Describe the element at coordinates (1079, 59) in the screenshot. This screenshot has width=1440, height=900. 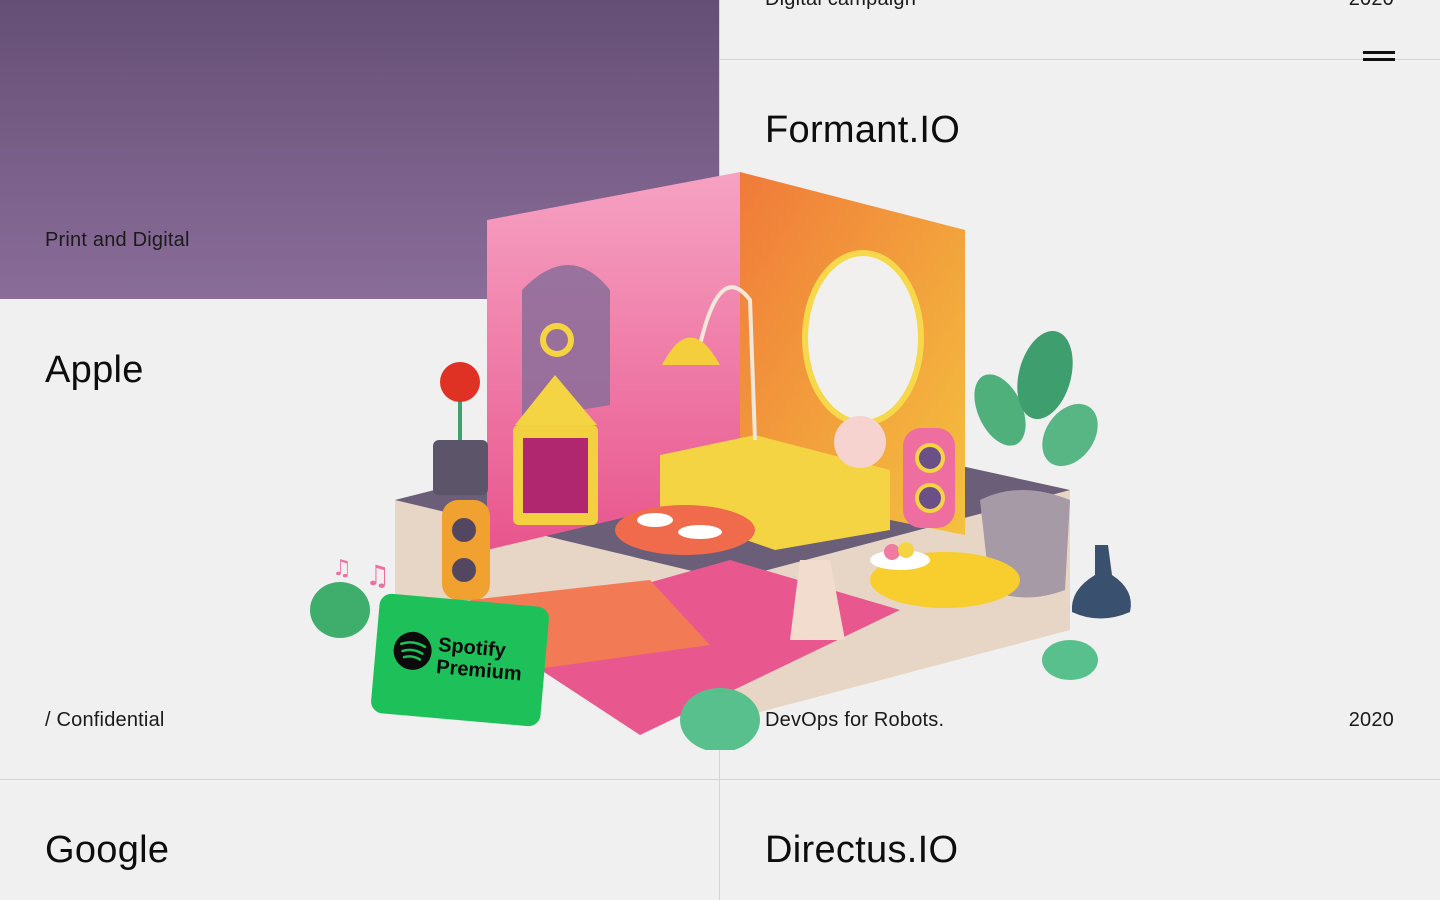
I see `grid-divider-top-right` at that location.